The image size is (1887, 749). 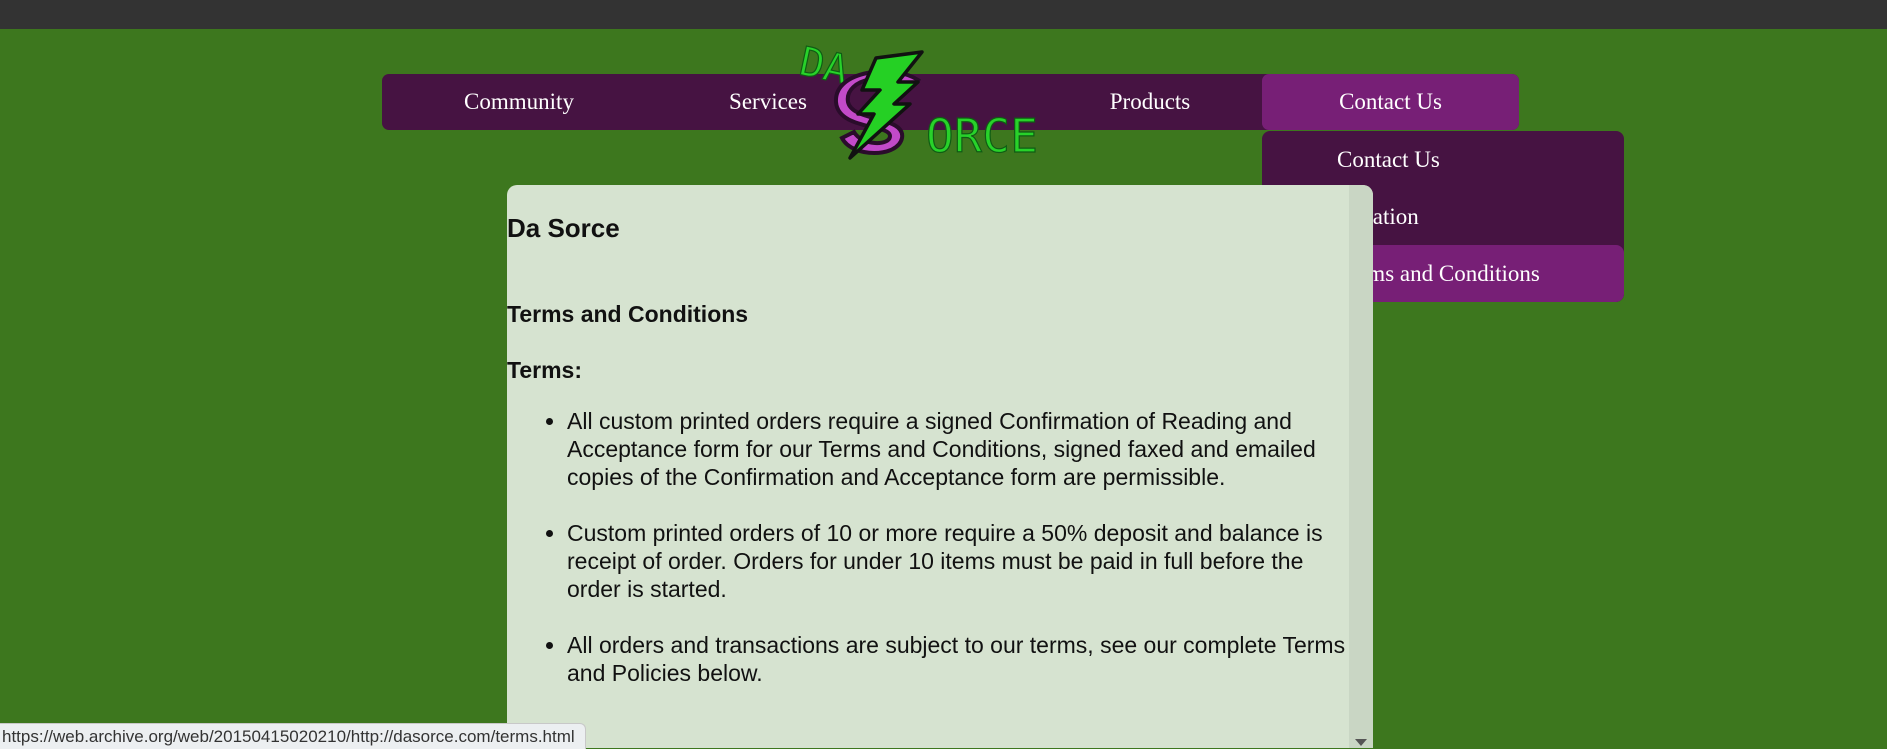 I want to click on nav-item-products: Products, so click(x=1150, y=102).